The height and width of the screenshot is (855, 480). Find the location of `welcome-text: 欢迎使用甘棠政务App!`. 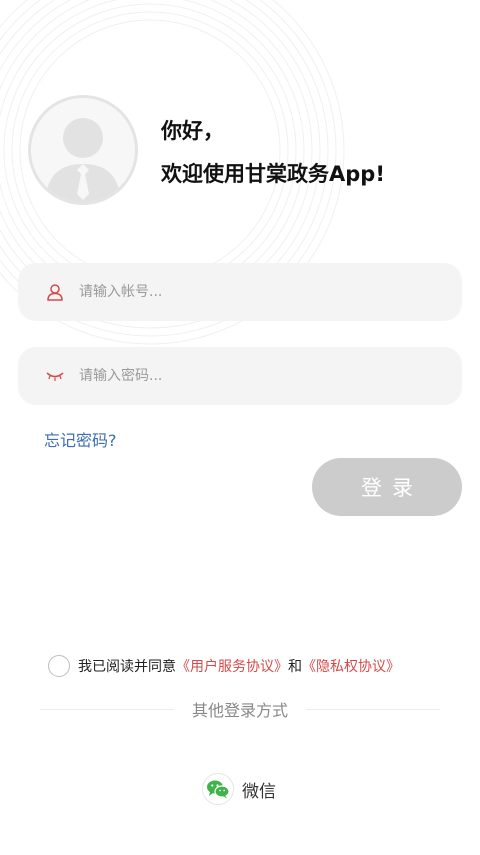

welcome-text: 欢迎使用甘棠政务App! is located at coordinates (273, 174).